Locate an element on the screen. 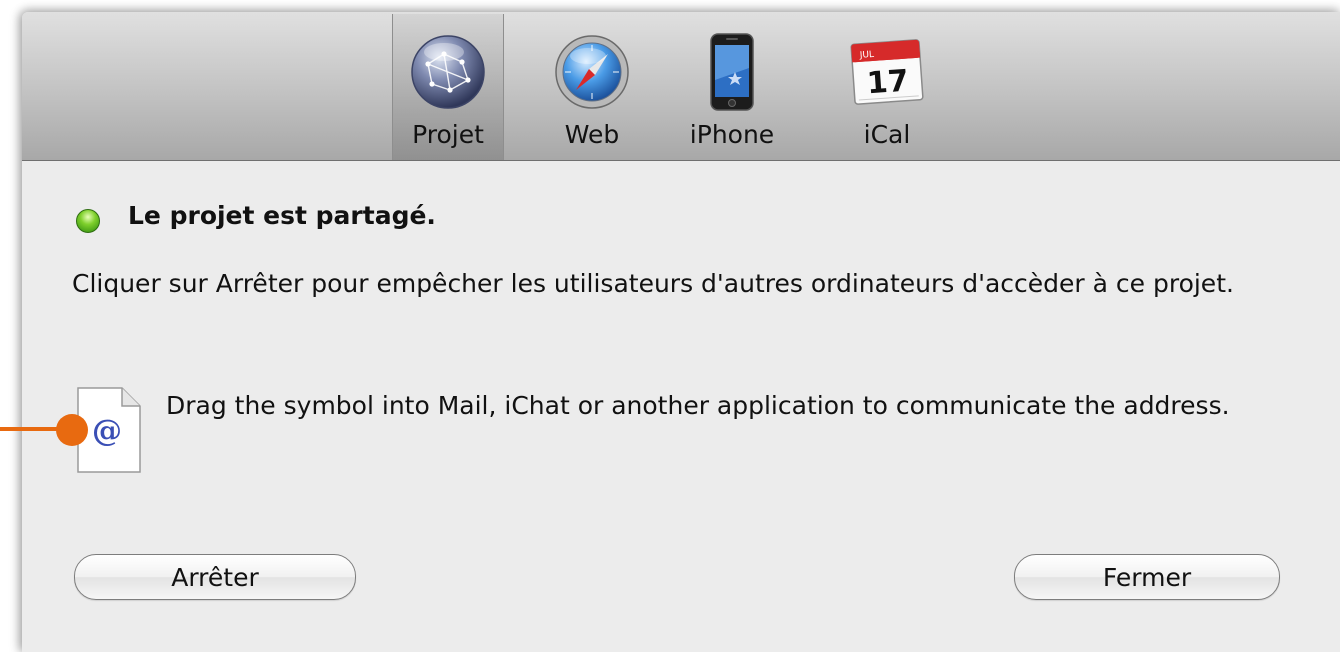  svg-text: 17 is located at coordinates (888, 83).